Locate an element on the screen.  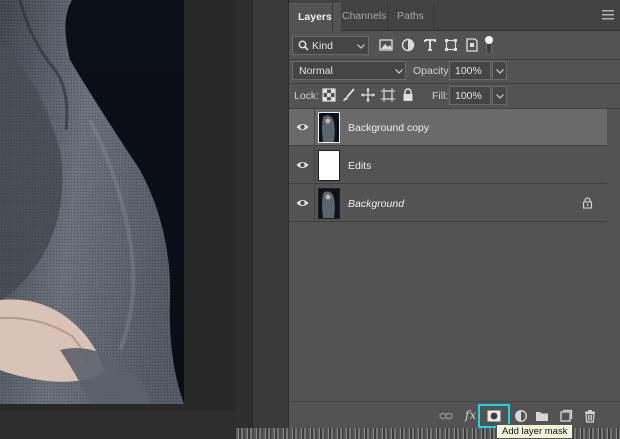
trash-icon is located at coordinates (590, 416).